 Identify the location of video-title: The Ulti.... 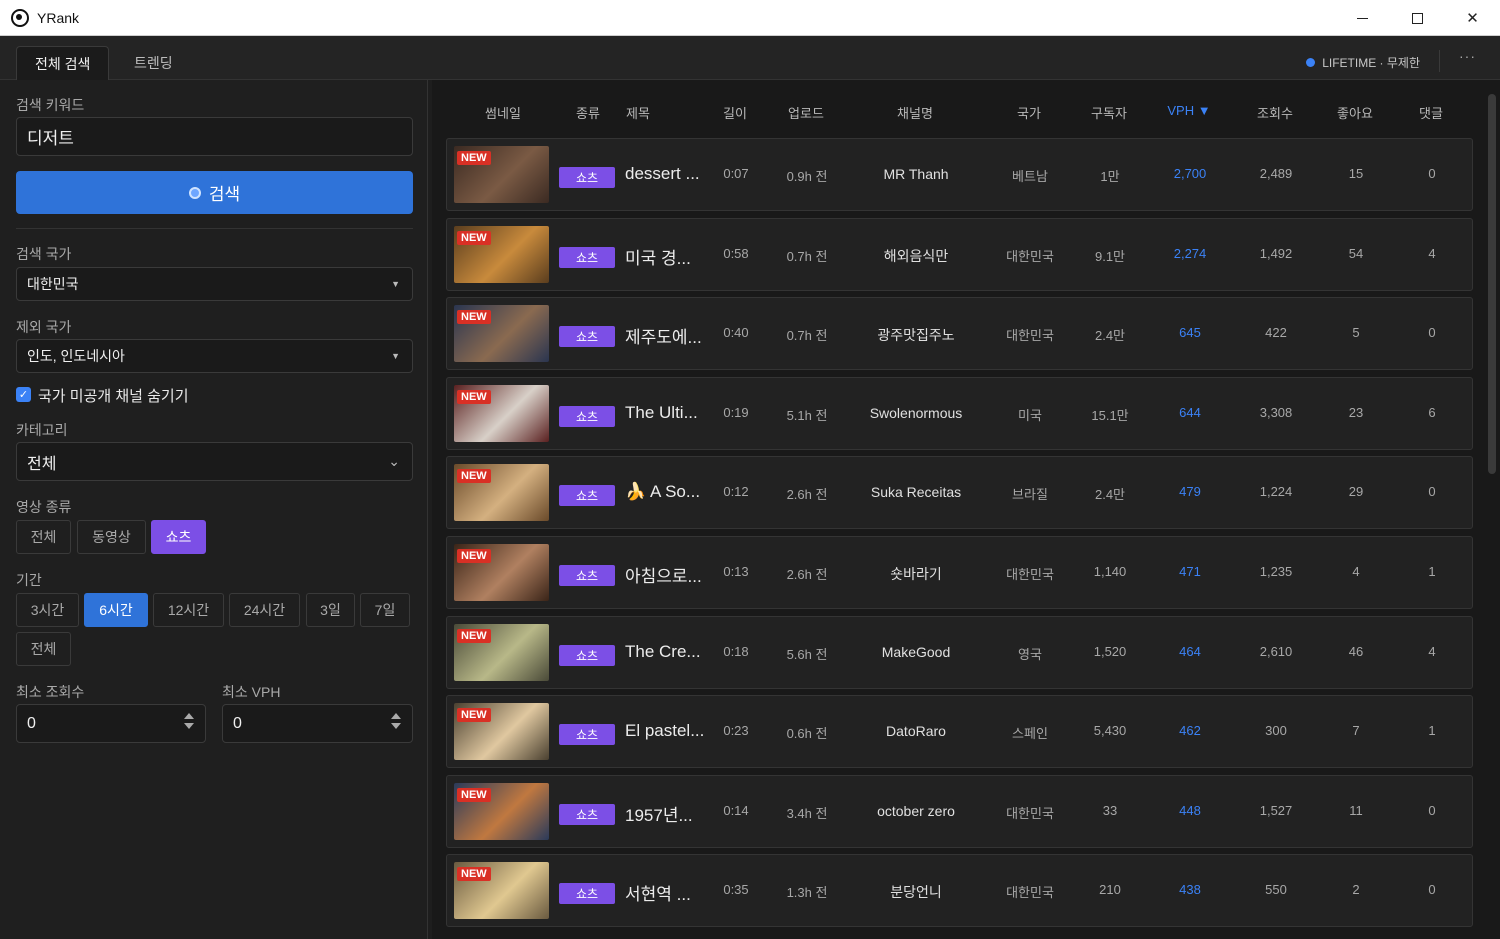
(661, 413).